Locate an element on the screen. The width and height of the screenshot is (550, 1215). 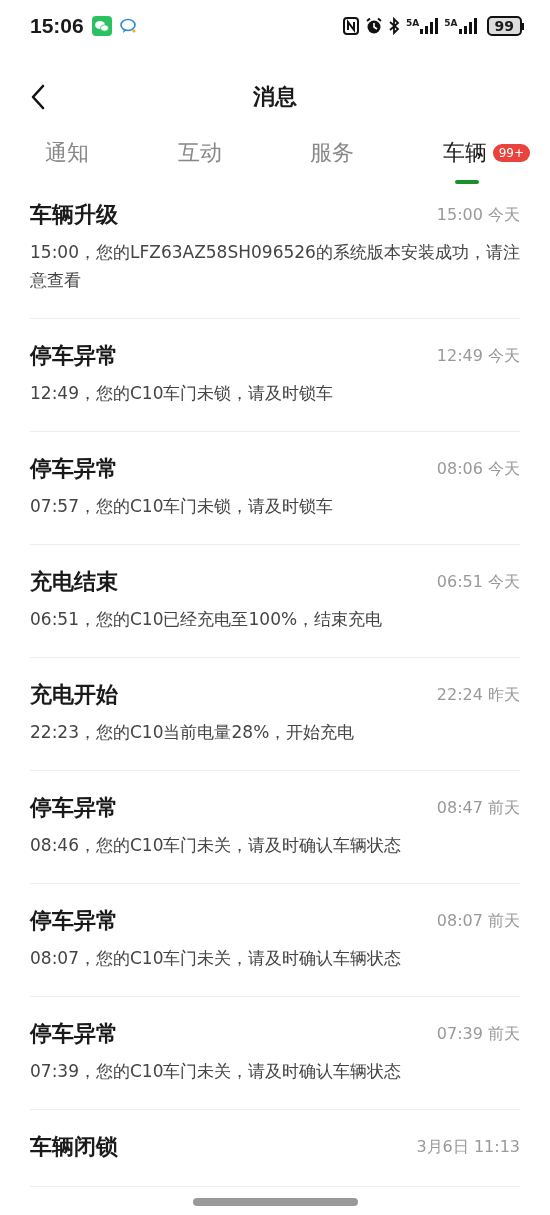
page-title: 消息 is located at coordinates (275, 97).